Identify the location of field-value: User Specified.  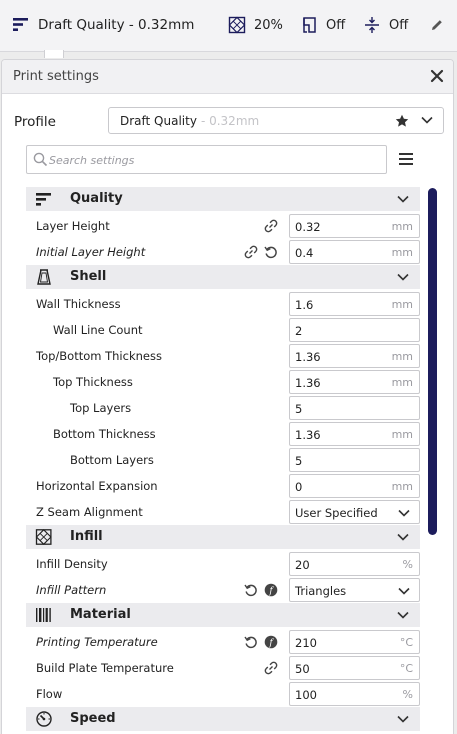
(336, 513).